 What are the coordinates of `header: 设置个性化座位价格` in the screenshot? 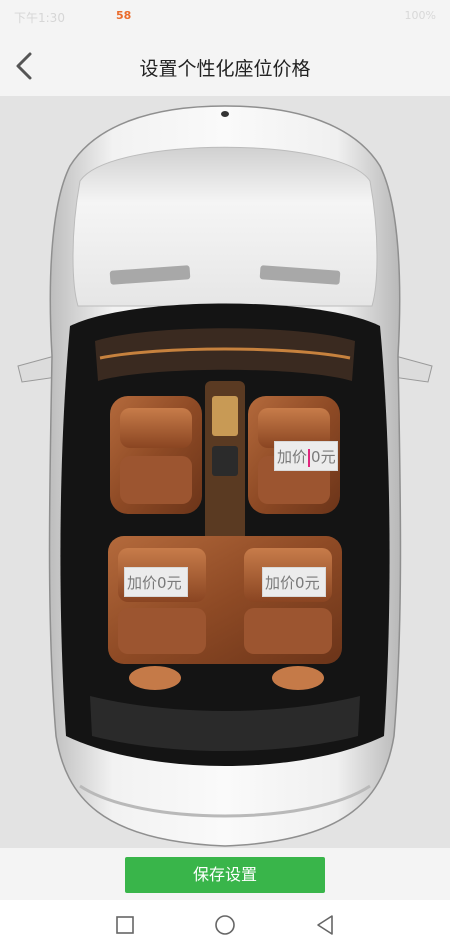 It's located at (225, 65).